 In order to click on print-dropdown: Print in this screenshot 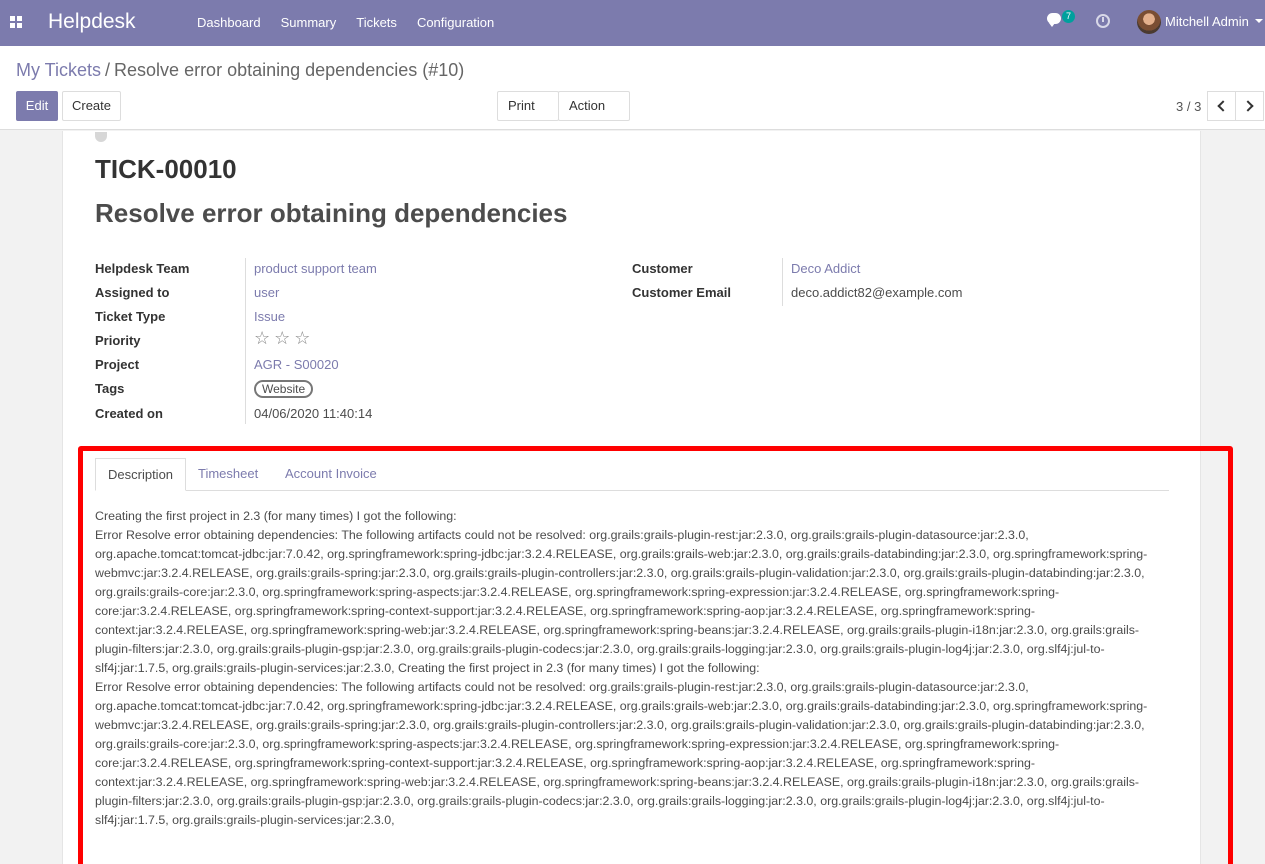, I will do `click(528, 114)`.